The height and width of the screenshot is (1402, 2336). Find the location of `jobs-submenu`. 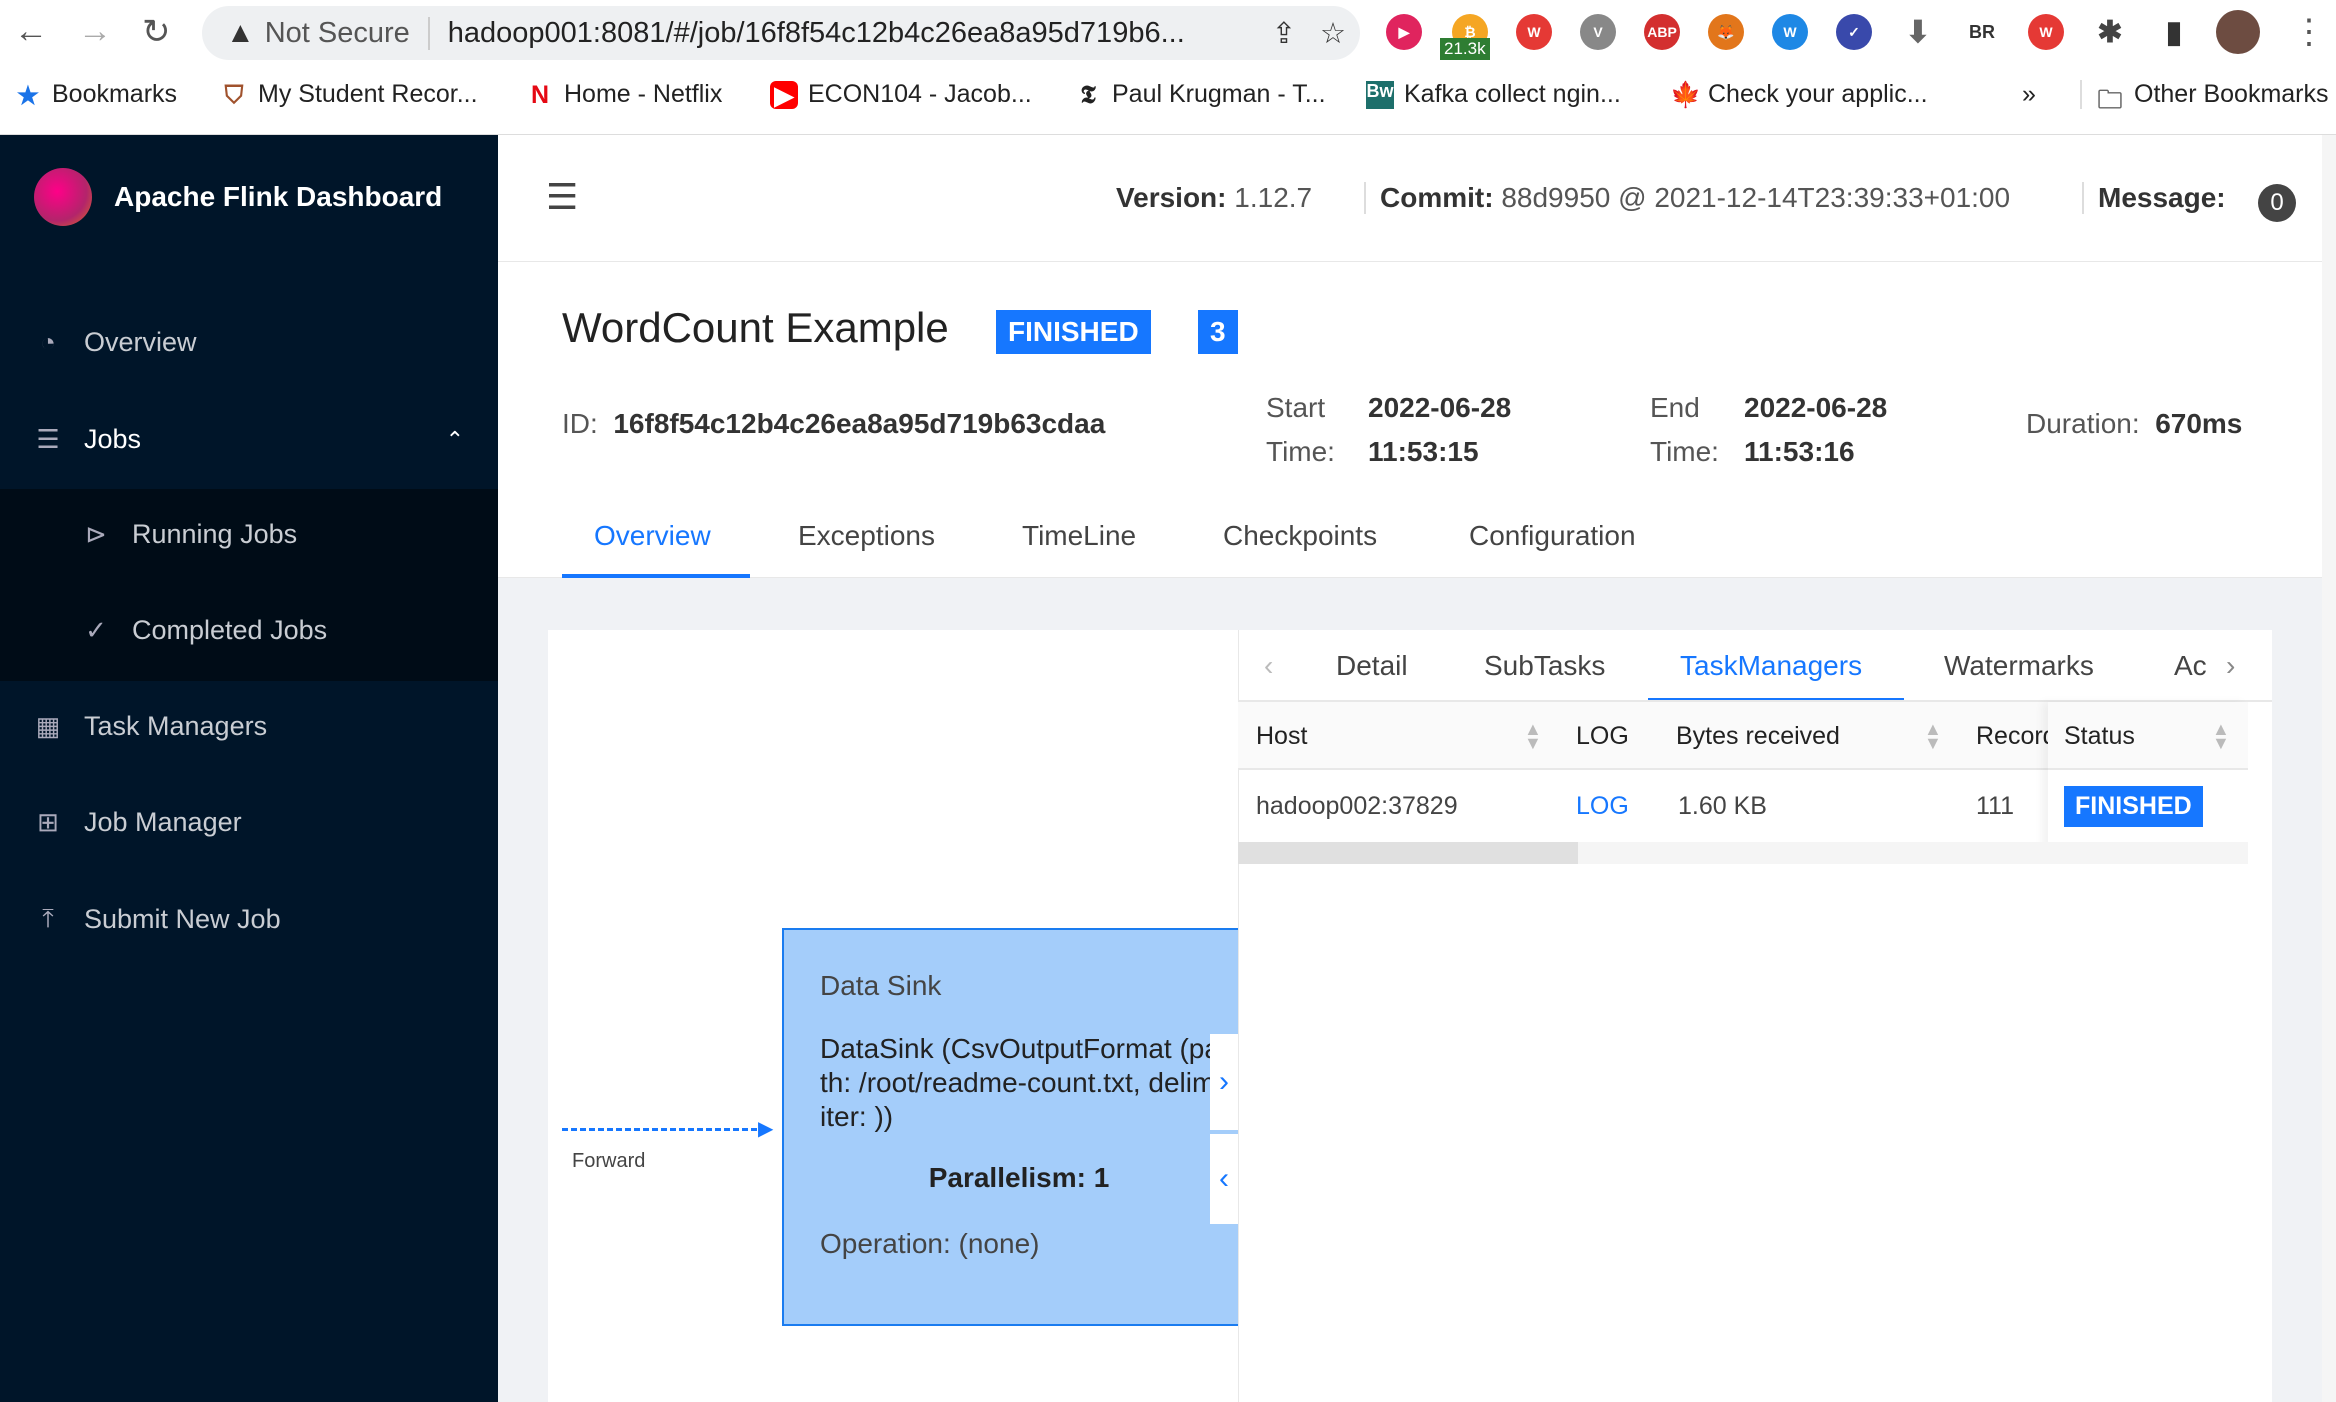

jobs-submenu is located at coordinates (249, 585).